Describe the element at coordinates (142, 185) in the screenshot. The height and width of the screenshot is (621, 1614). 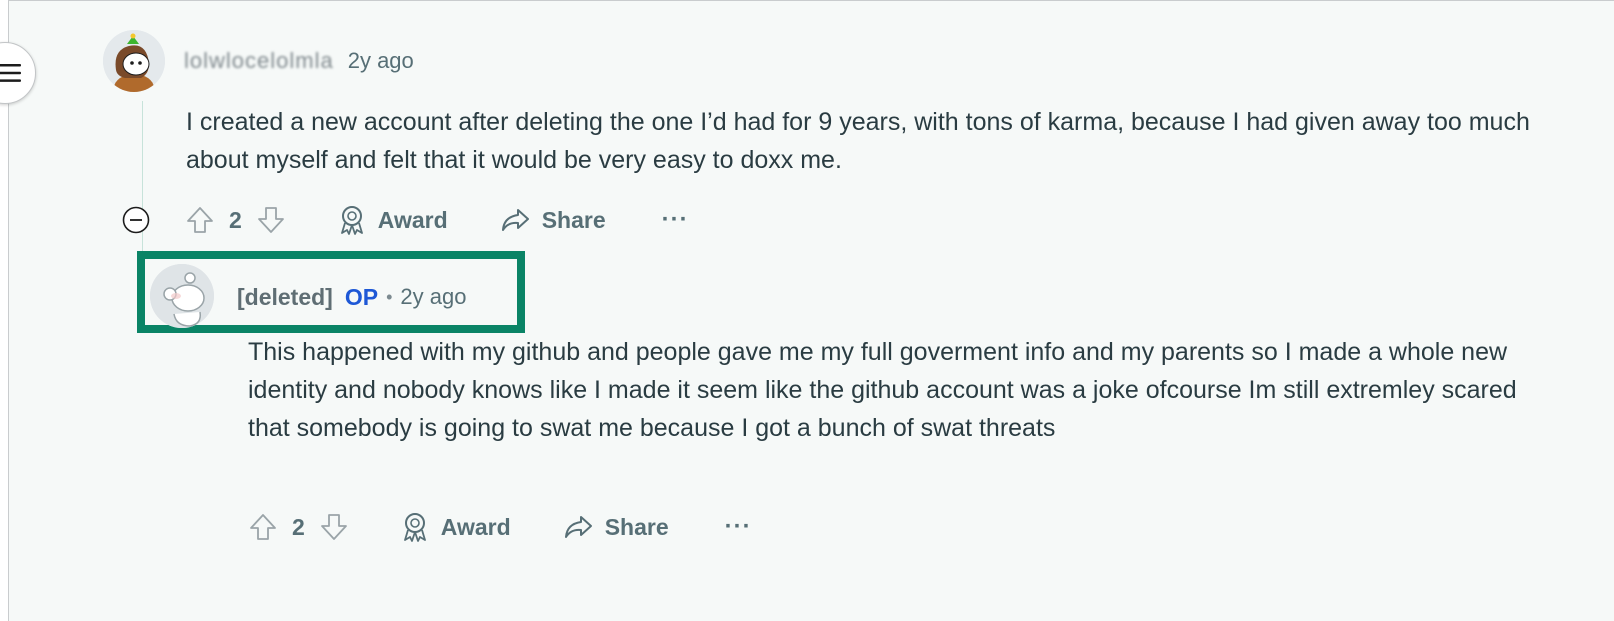
I see `thread-line` at that location.